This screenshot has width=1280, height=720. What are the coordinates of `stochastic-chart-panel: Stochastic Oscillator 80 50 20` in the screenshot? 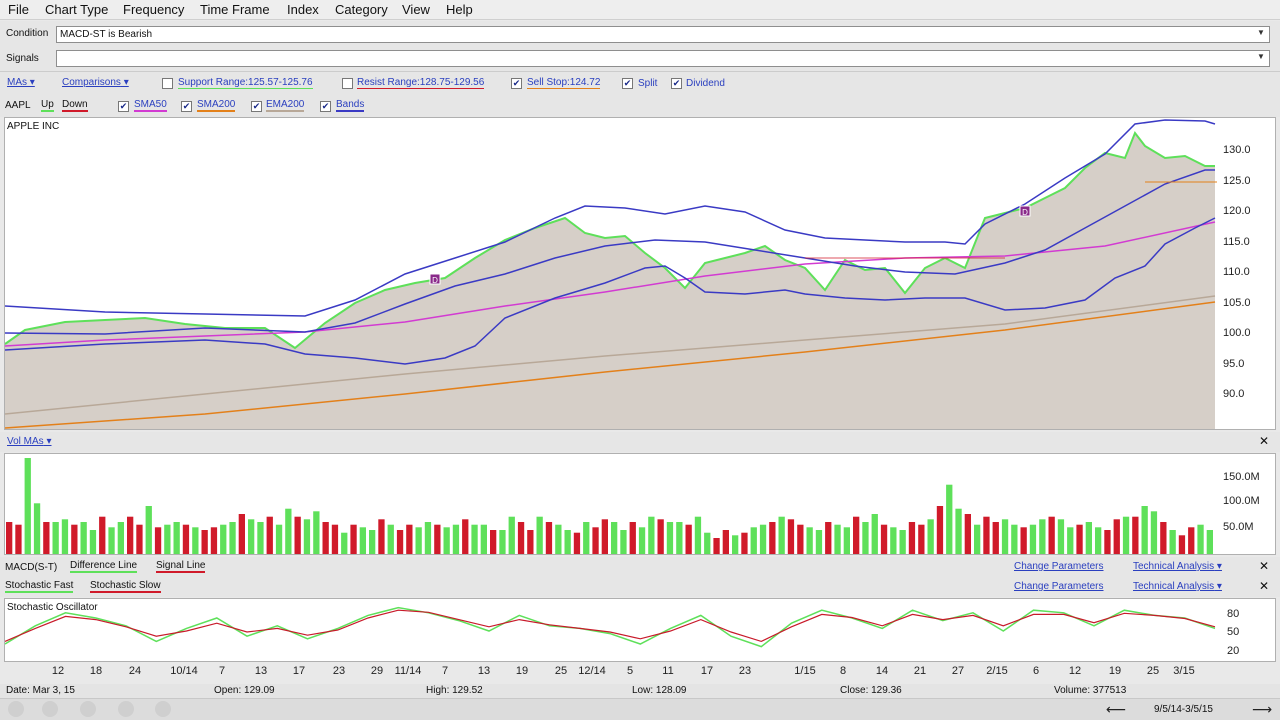 It's located at (640, 630).